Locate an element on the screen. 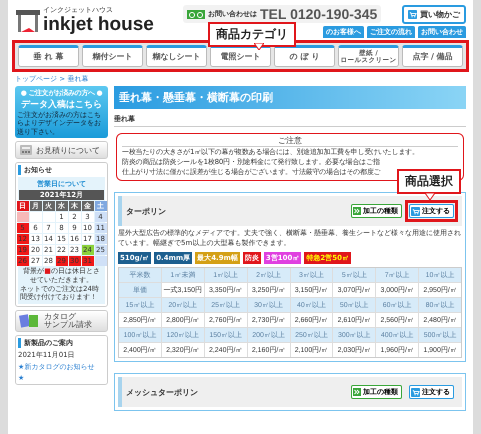  calculator-icon is located at coordinates (26, 150).